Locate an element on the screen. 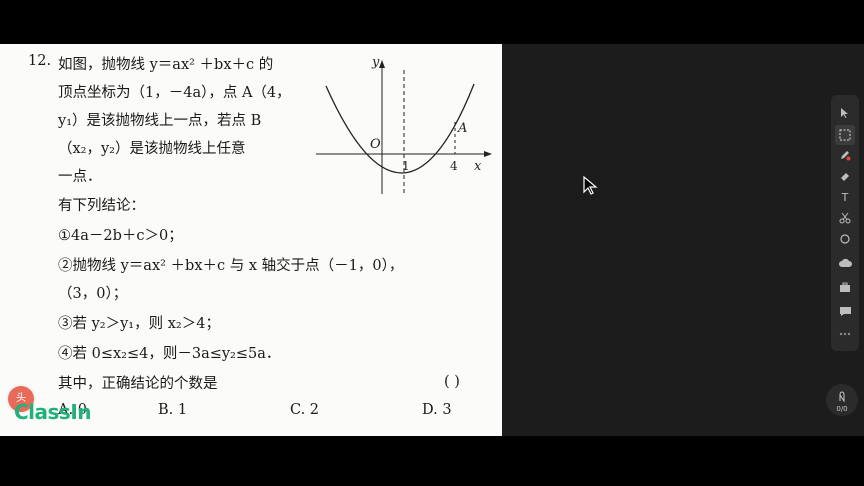 The width and height of the screenshot is (864, 486). y-axis-arrow is located at coordinates (382, 64).